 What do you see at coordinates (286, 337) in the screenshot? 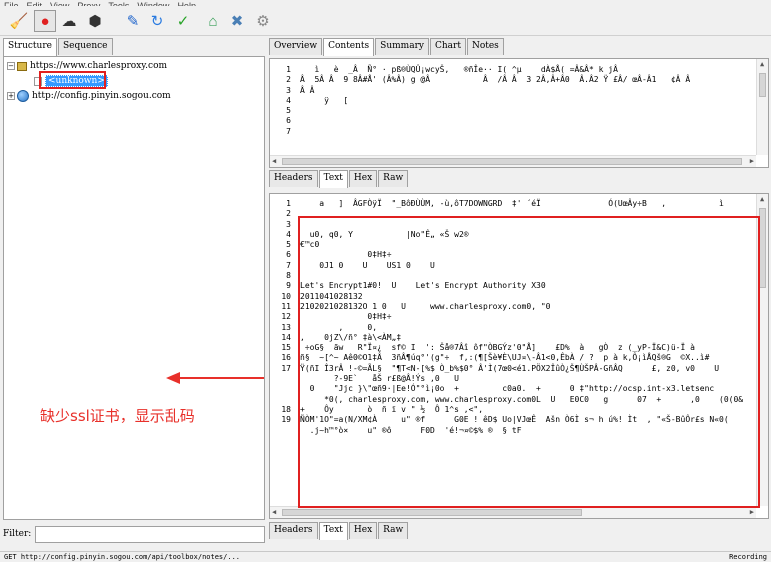
I see `line-number: 14` at bounding box center [286, 337].